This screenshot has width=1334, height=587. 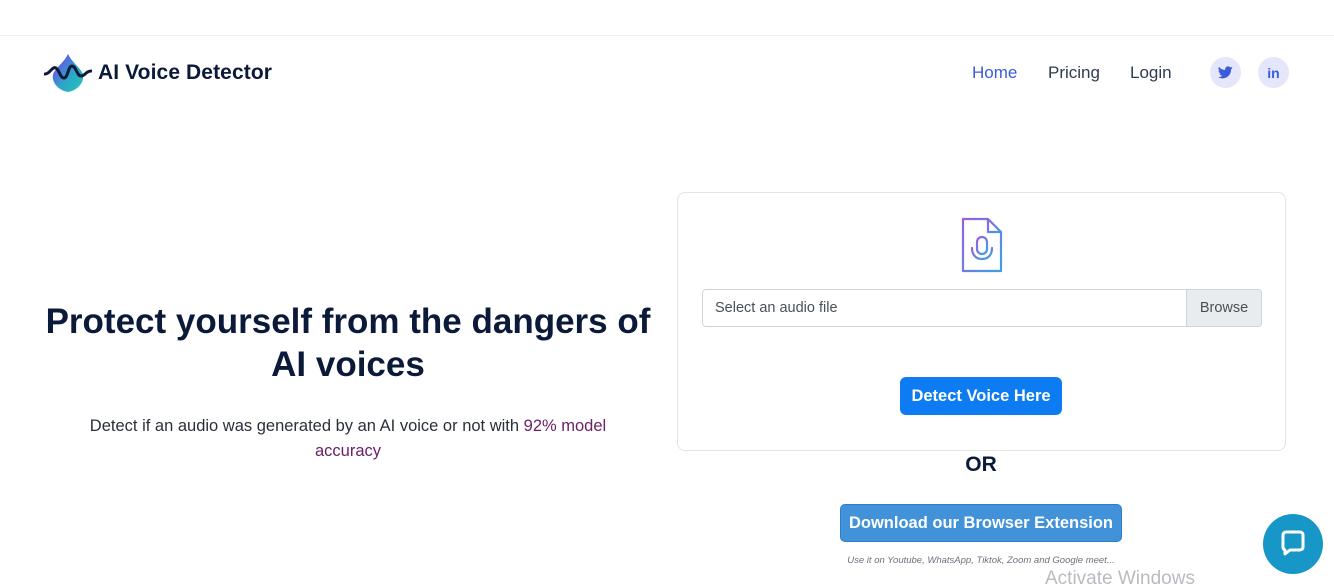 I want to click on chat-bubble-icon, so click(x=1293, y=543).